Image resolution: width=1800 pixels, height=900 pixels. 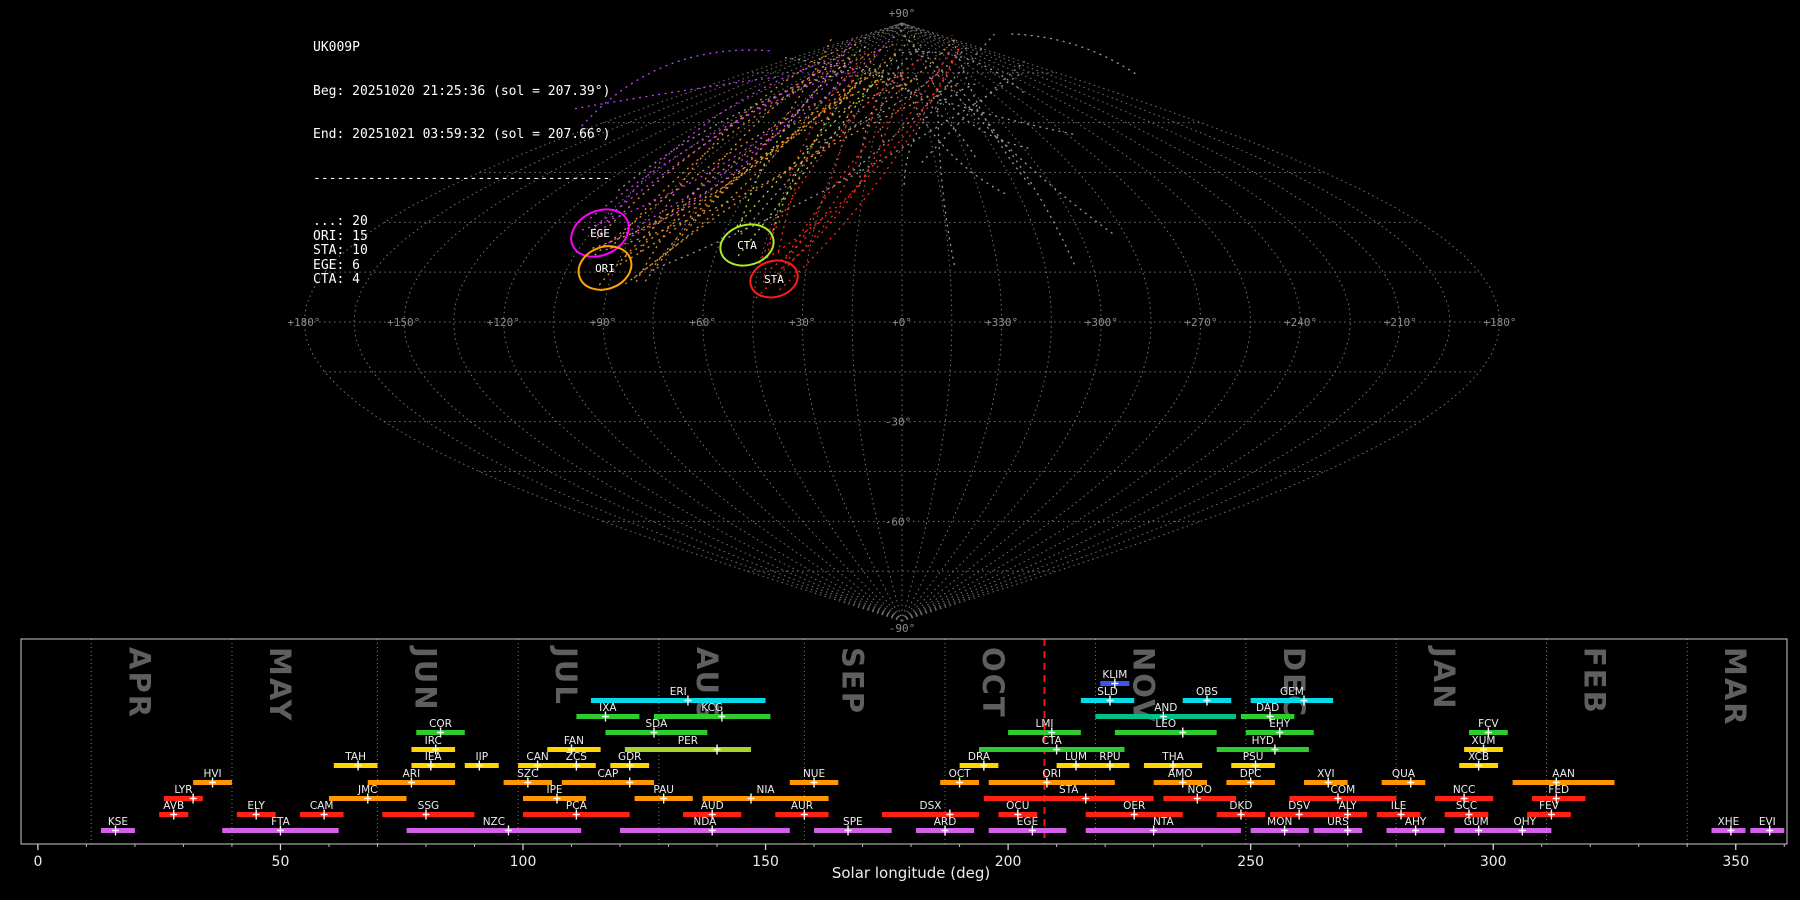 What do you see at coordinates (340, 221) in the screenshot?
I see `count-line: ...: 20` at bounding box center [340, 221].